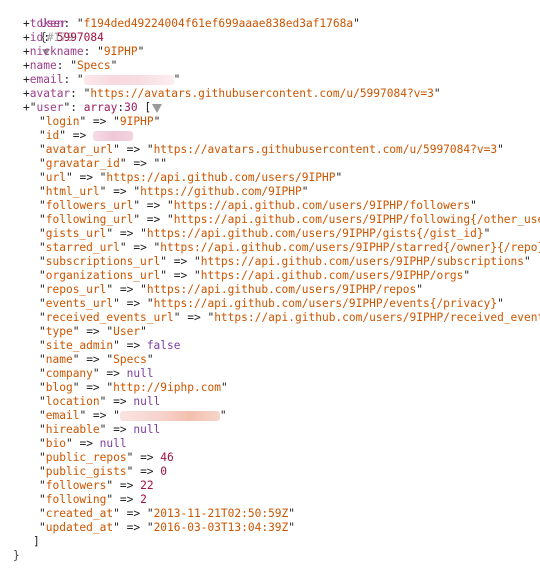 Image resolution: width=540 pixels, height=570 pixels. Describe the element at coordinates (62, 121) in the screenshot. I see `entry-key: login` at that location.